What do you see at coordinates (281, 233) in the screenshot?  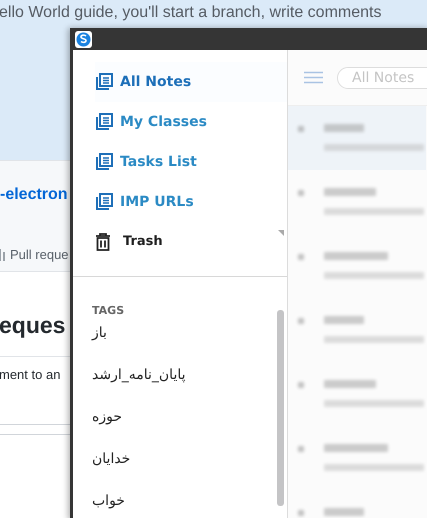 I see `scroll-arrow-icon` at bounding box center [281, 233].